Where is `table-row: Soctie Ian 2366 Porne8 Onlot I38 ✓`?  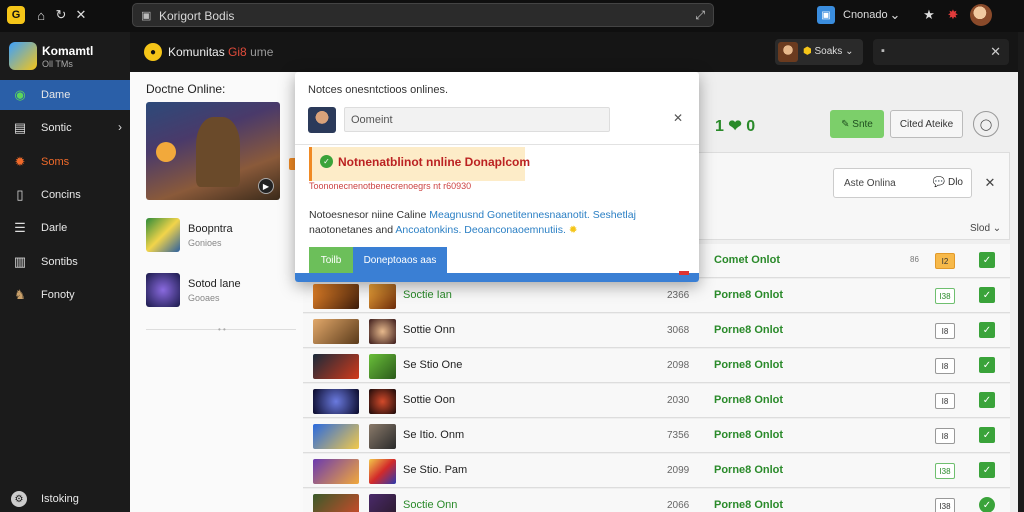 table-row: Soctie Ian 2366 Porne8 Onlot I38 ✓ is located at coordinates (656, 296).